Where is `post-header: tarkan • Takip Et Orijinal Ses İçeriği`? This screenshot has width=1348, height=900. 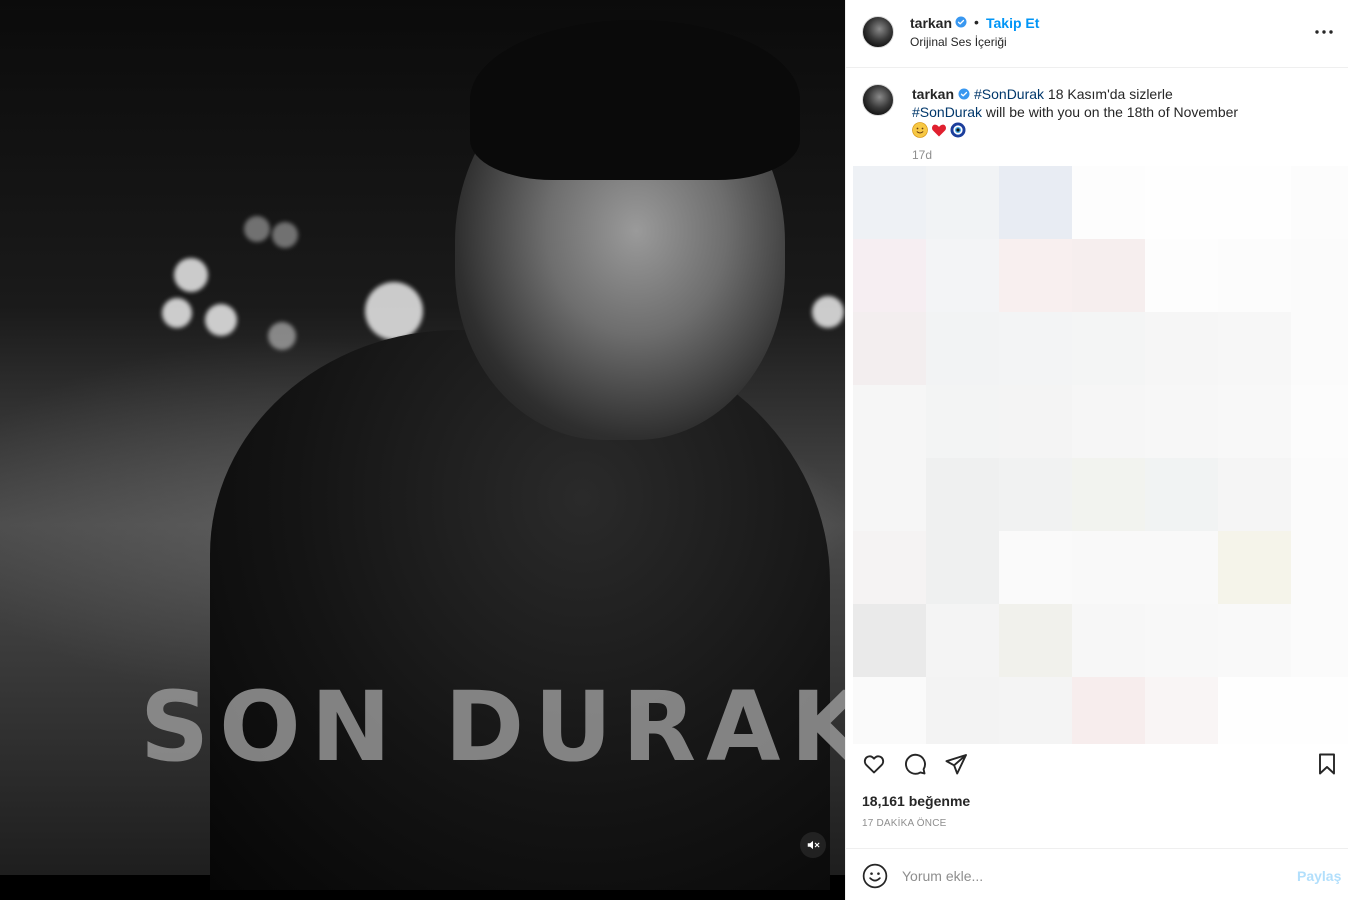
post-header: tarkan • Takip Et Orijinal Ses İçeriği is located at coordinates (1097, 34).